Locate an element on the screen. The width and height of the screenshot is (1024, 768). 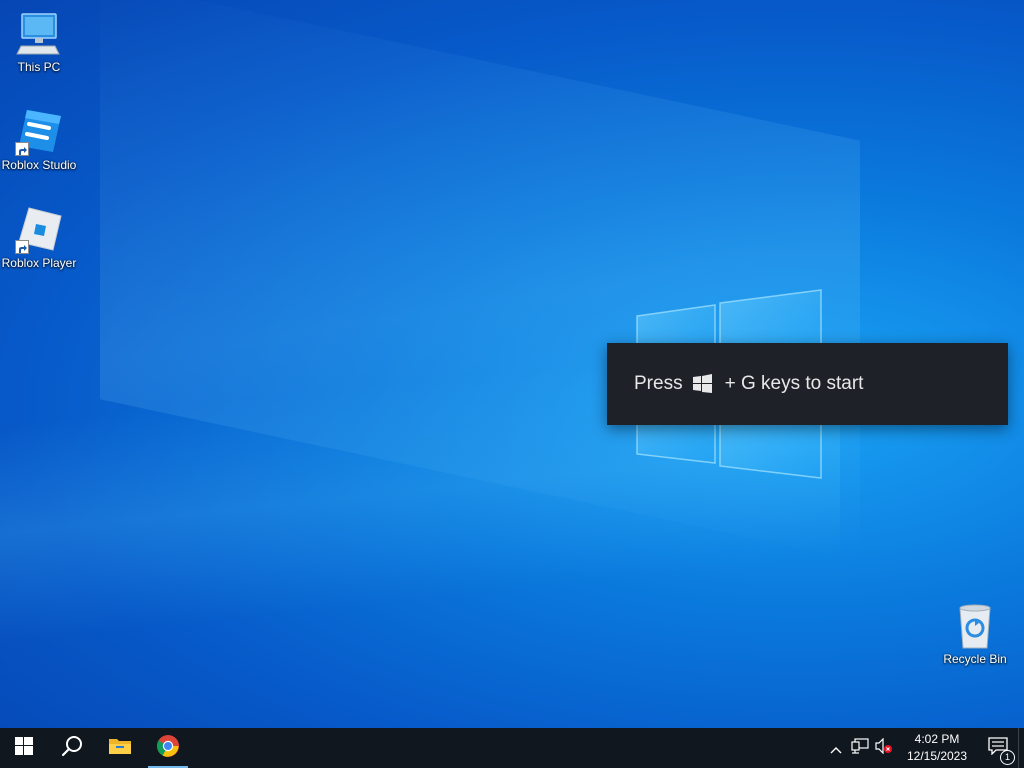
desktop-icon-this-pc: This PC is located at coordinates (39, 42).